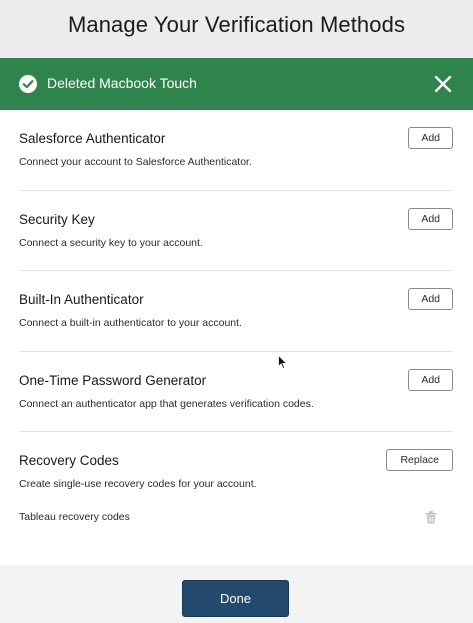 The width and height of the screenshot is (473, 623). Describe the element at coordinates (57, 219) in the screenshot. I see `method-title: Security Key` at that location.